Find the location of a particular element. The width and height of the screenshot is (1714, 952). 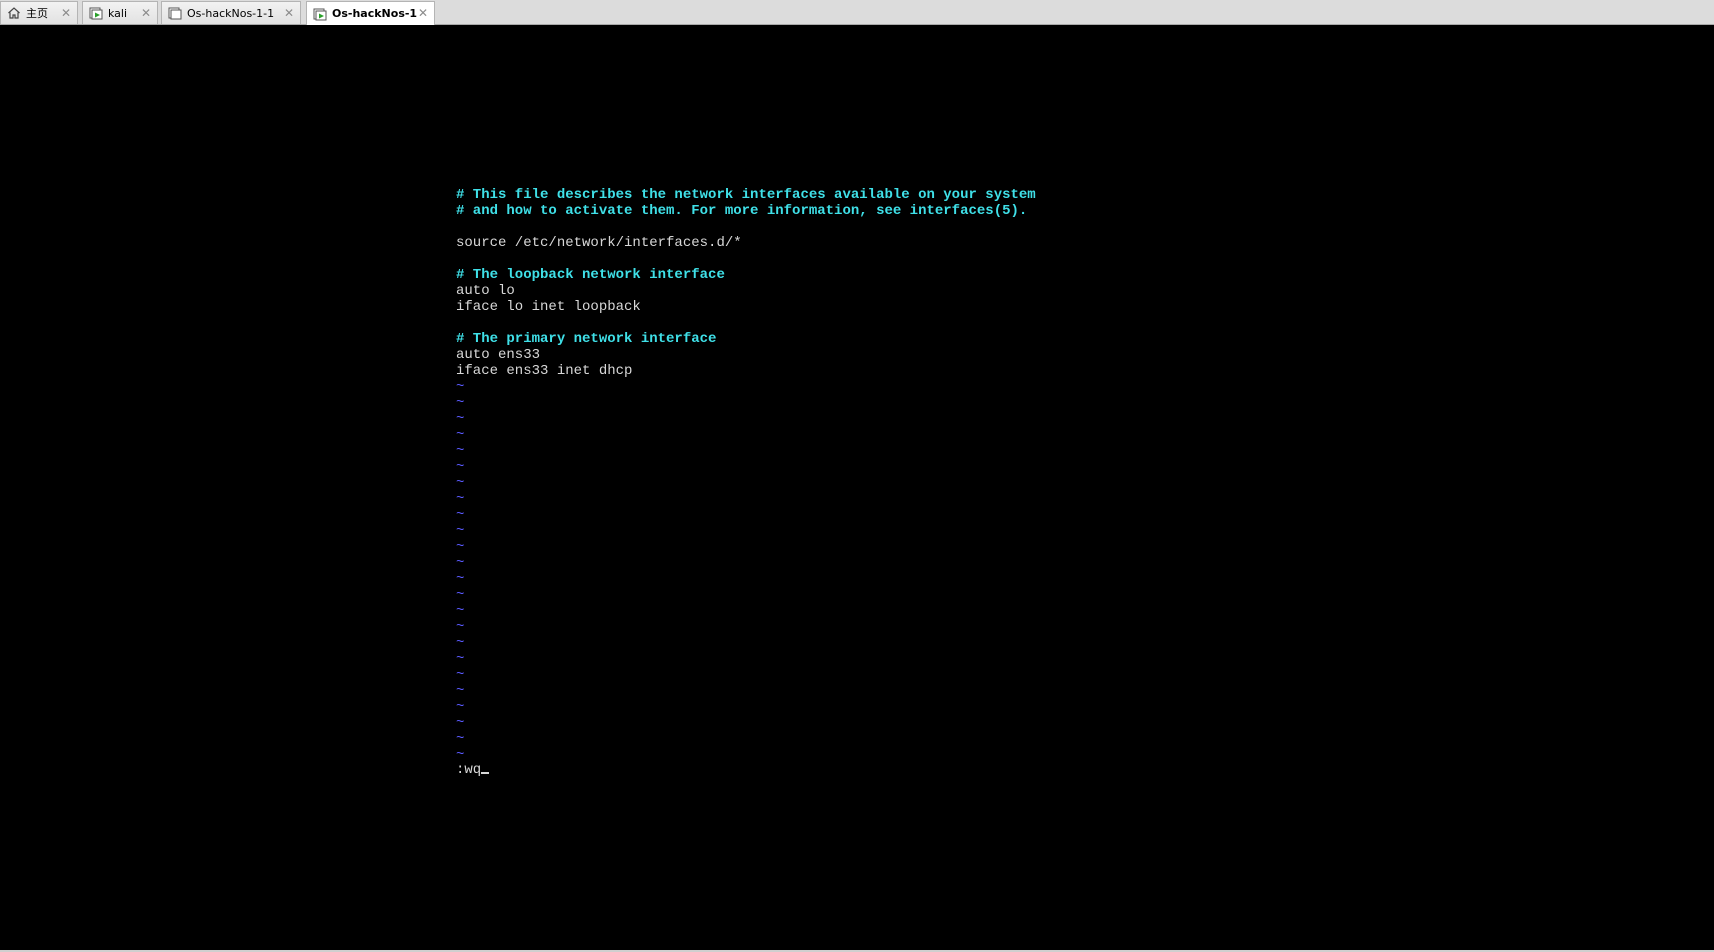

command-text: :wq is located at coordinates (469, 770).